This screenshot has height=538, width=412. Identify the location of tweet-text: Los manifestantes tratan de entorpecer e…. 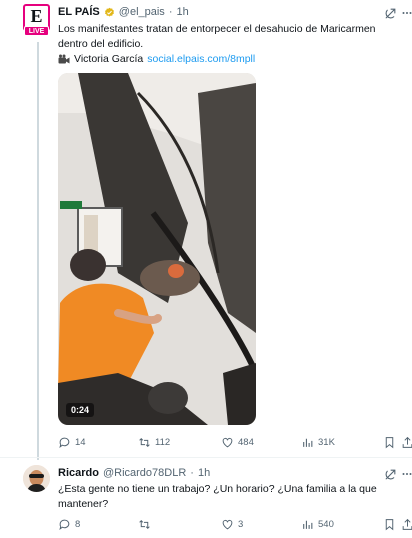
(217, 36).